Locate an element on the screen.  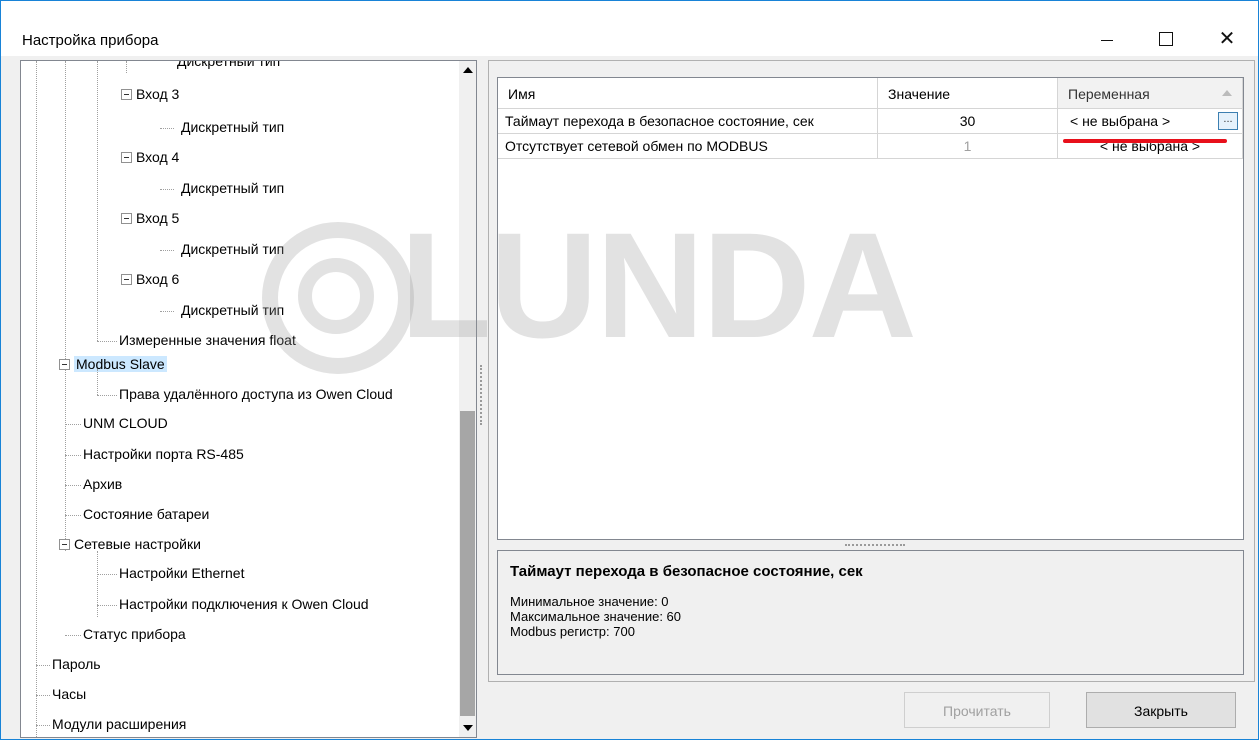
vertical-splitter is located at coordinates (482, 395).